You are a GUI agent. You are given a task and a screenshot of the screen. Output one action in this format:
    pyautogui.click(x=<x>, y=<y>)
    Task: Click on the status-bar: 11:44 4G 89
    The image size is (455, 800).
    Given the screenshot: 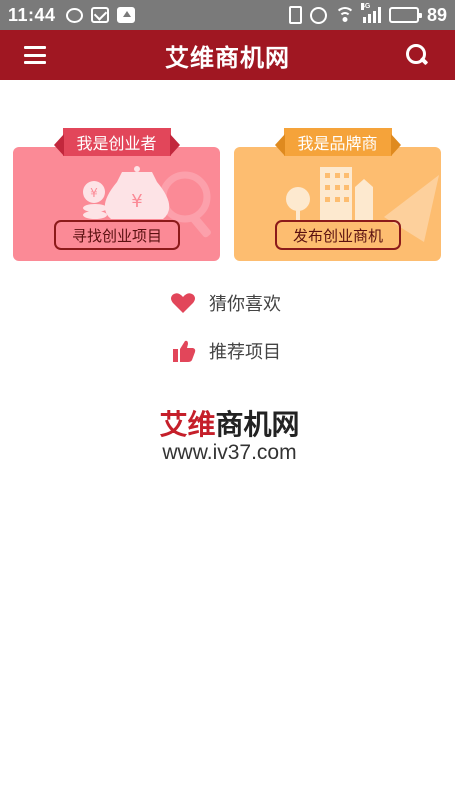 What is the action you would take?
    pyautogui.click(x=227, y=15)
    